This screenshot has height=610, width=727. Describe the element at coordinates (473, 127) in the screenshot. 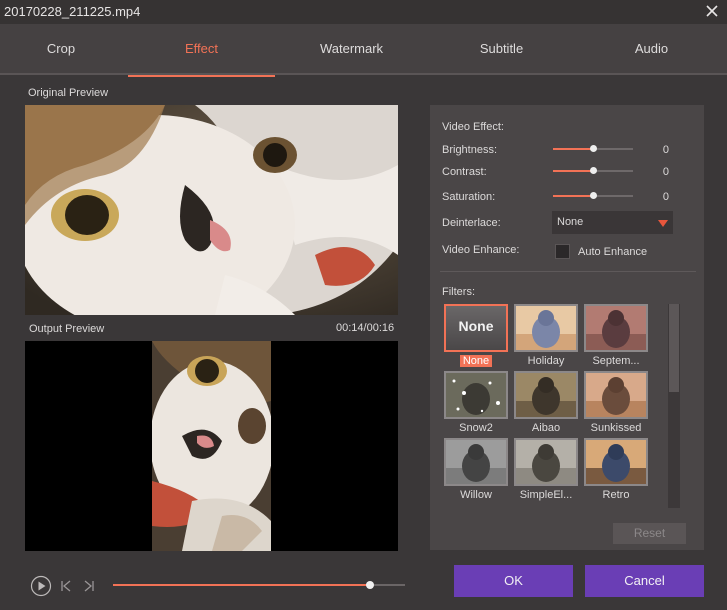

I see `video-effect-heading: Video Effect:` at that location.